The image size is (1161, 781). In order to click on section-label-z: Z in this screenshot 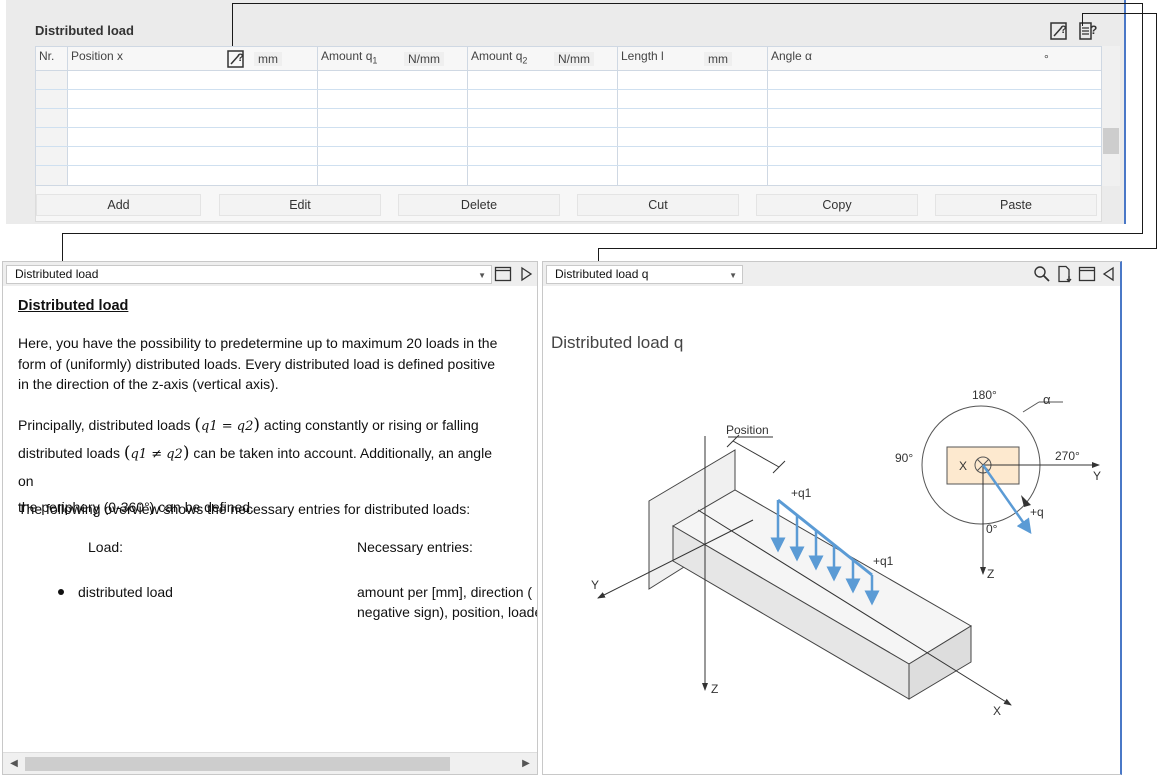, I will do `click(990, 574)`.